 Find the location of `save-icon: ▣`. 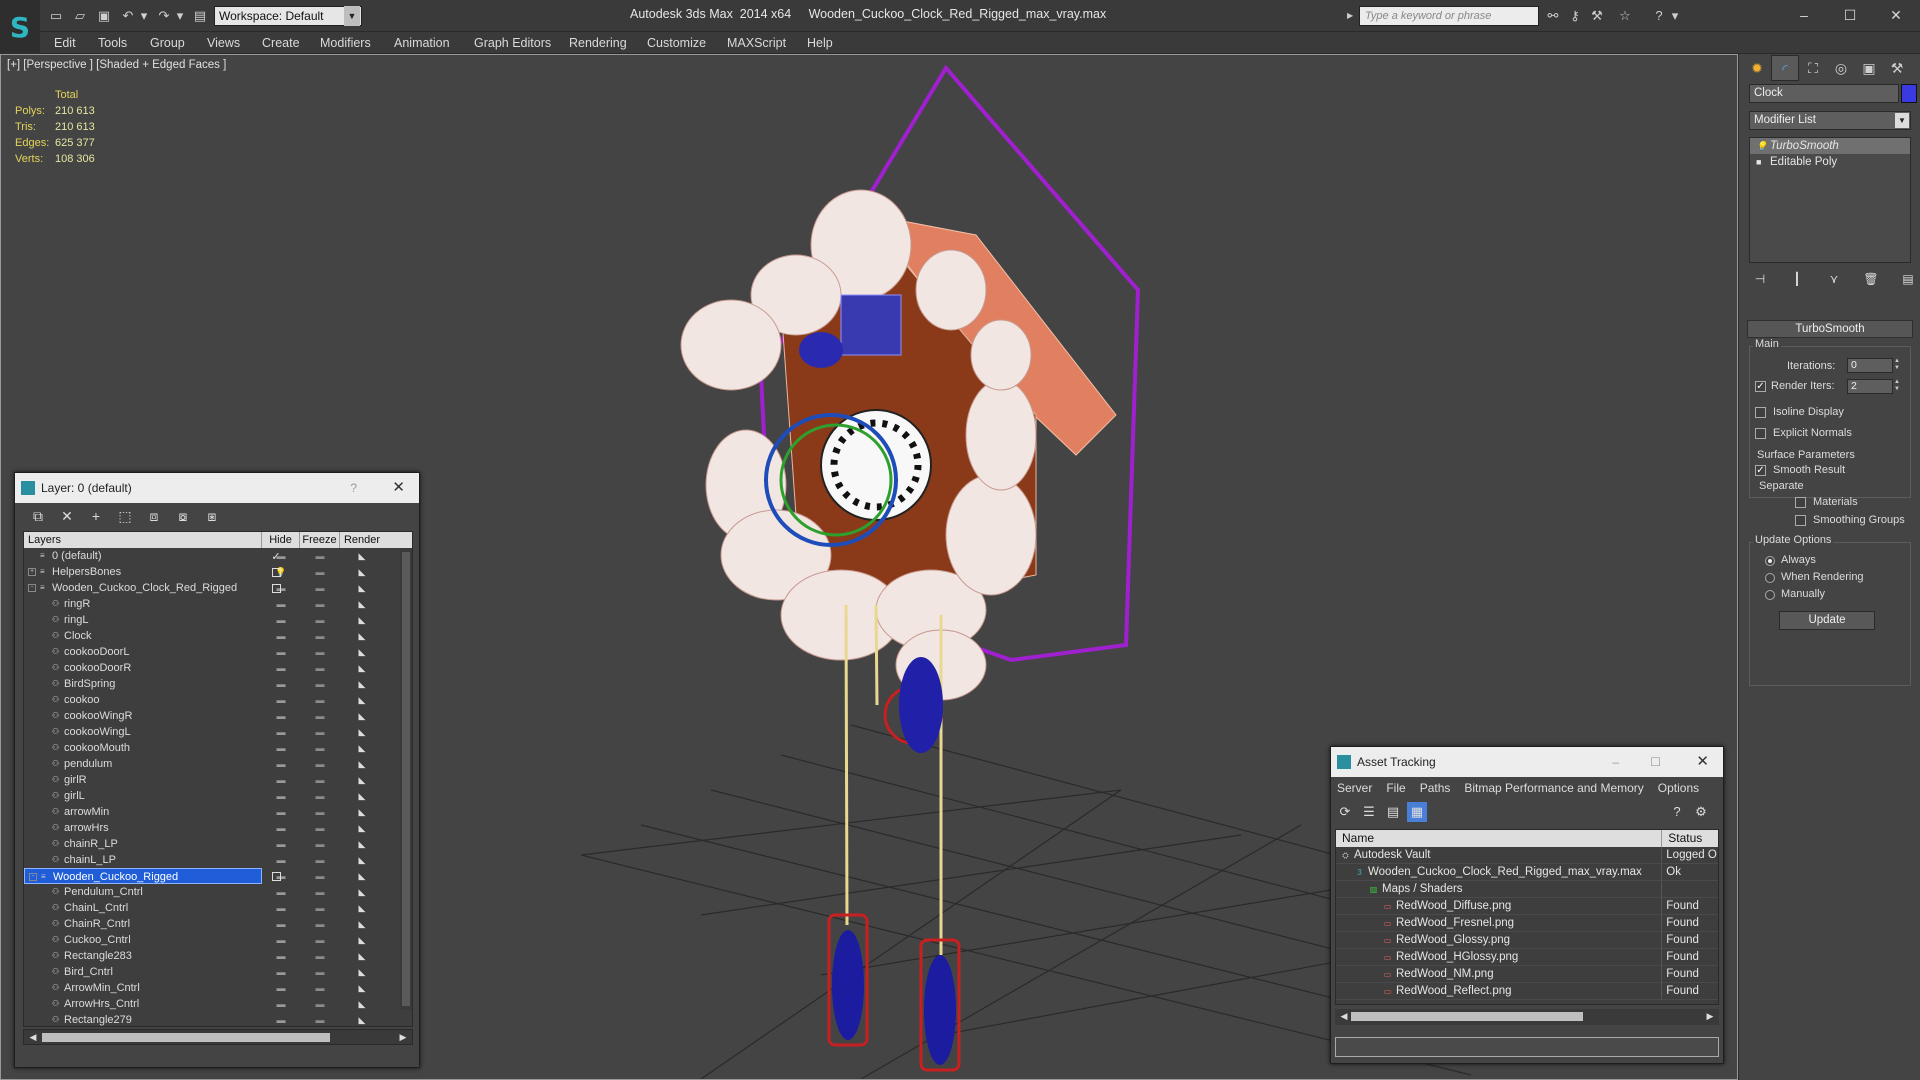

save-icon: ▣ is located at coordinates (104, 16).